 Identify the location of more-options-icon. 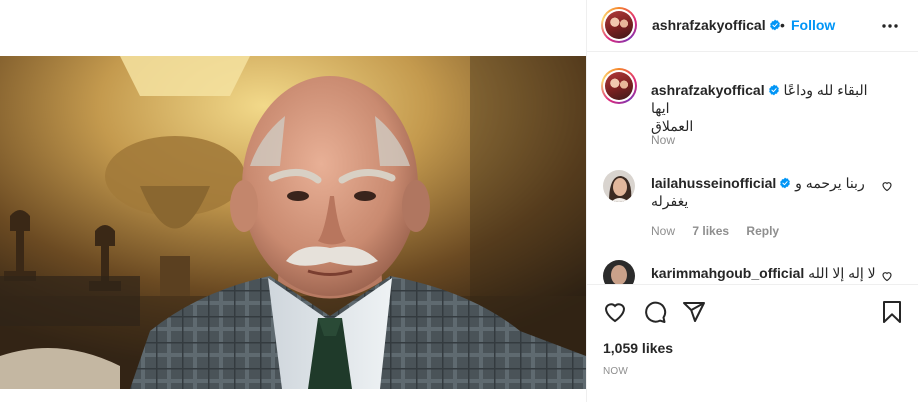
(890, 26).